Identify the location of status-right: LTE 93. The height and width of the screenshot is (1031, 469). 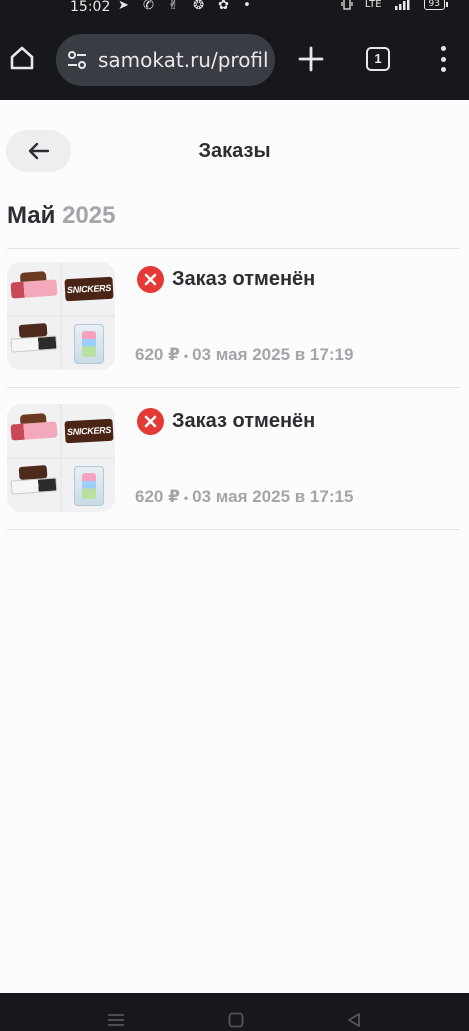
(395, 5).